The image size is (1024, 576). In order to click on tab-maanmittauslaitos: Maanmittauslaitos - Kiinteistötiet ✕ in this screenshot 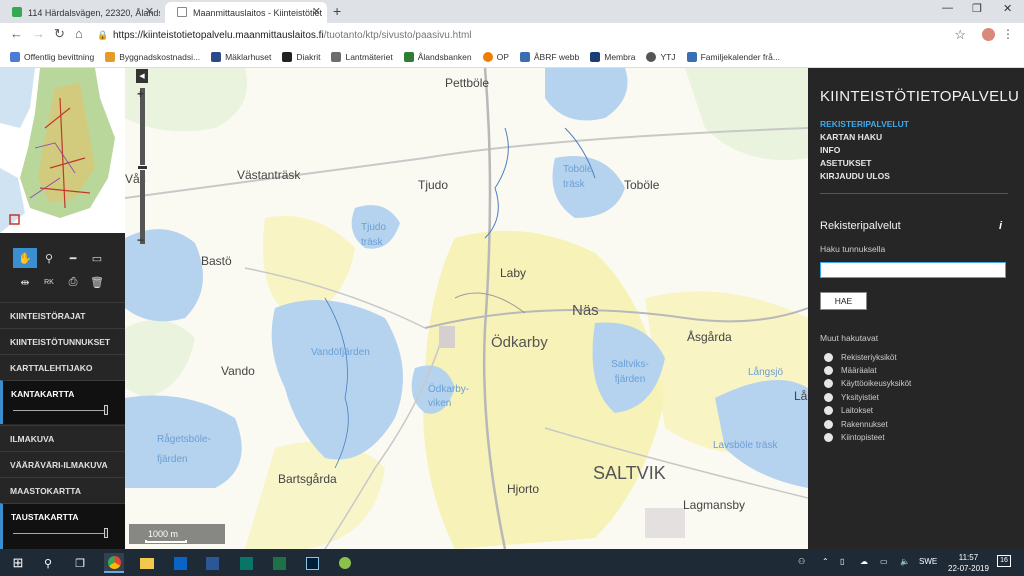, I will do `click(246, 12)`.